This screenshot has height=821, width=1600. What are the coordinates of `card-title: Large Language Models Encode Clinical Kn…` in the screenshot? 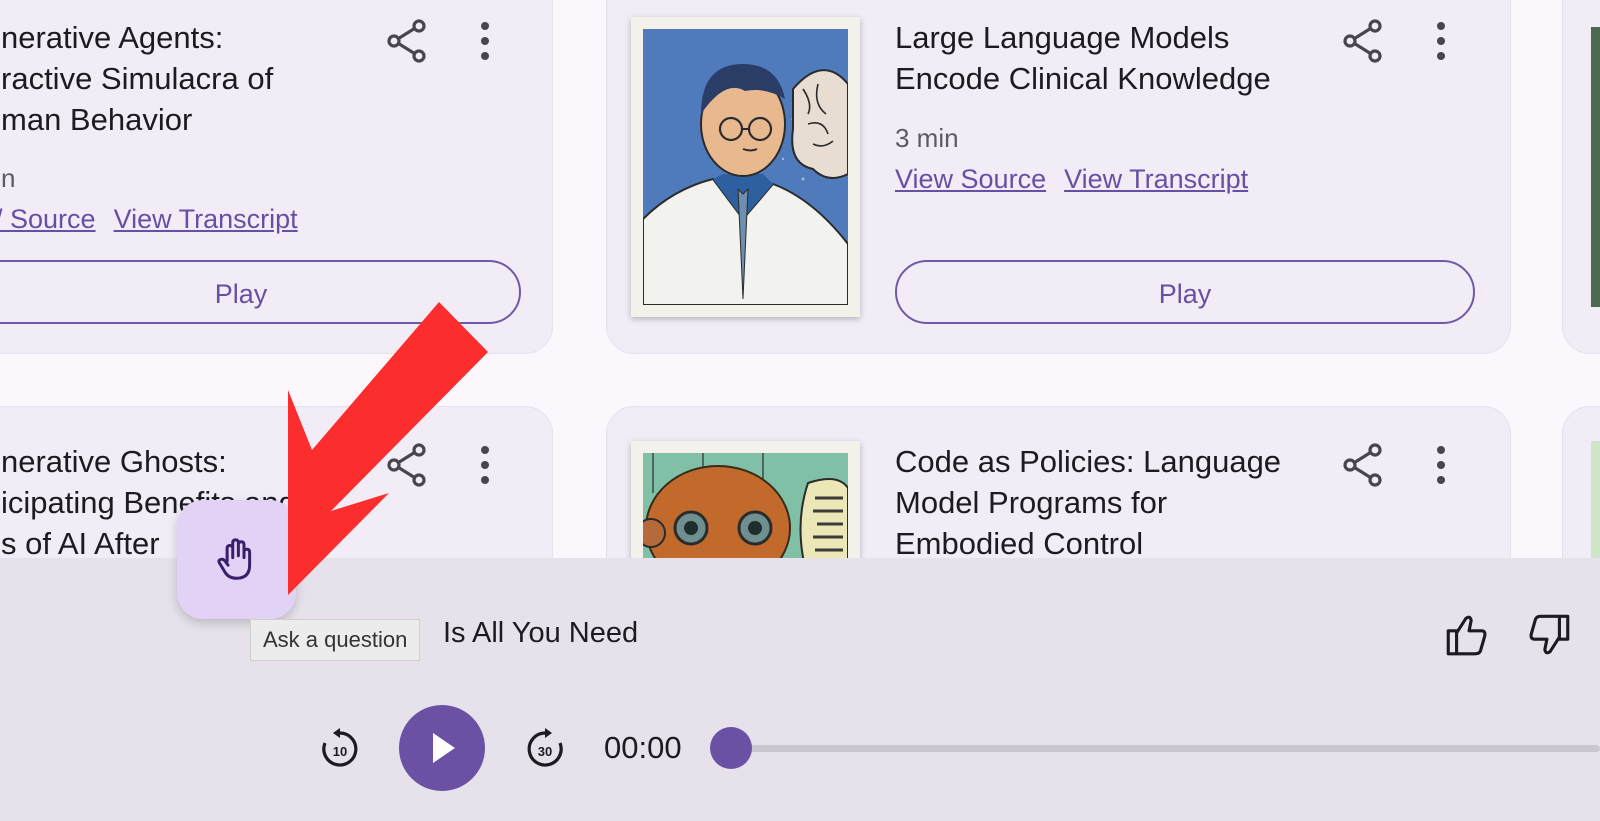 It's located at (1083, 58).